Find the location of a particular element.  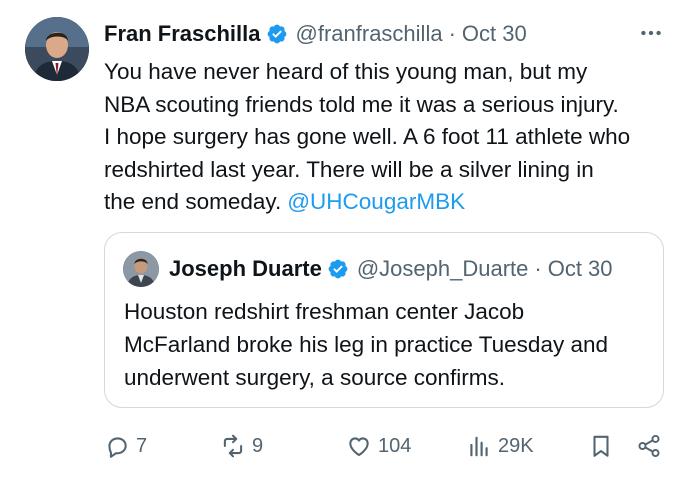

tweet-action-bar: 7 9 104 29K is located at coordinates (387, 446).